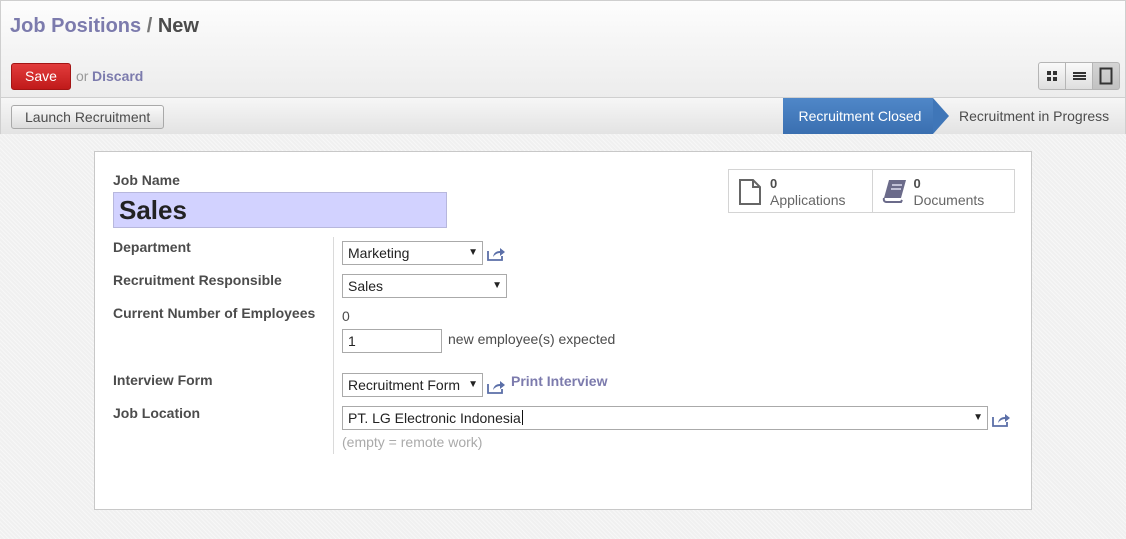 The width and height of the screenshot is (1126, 539). I want to click on job-location-label-text: Job Location, so click(157, 413).